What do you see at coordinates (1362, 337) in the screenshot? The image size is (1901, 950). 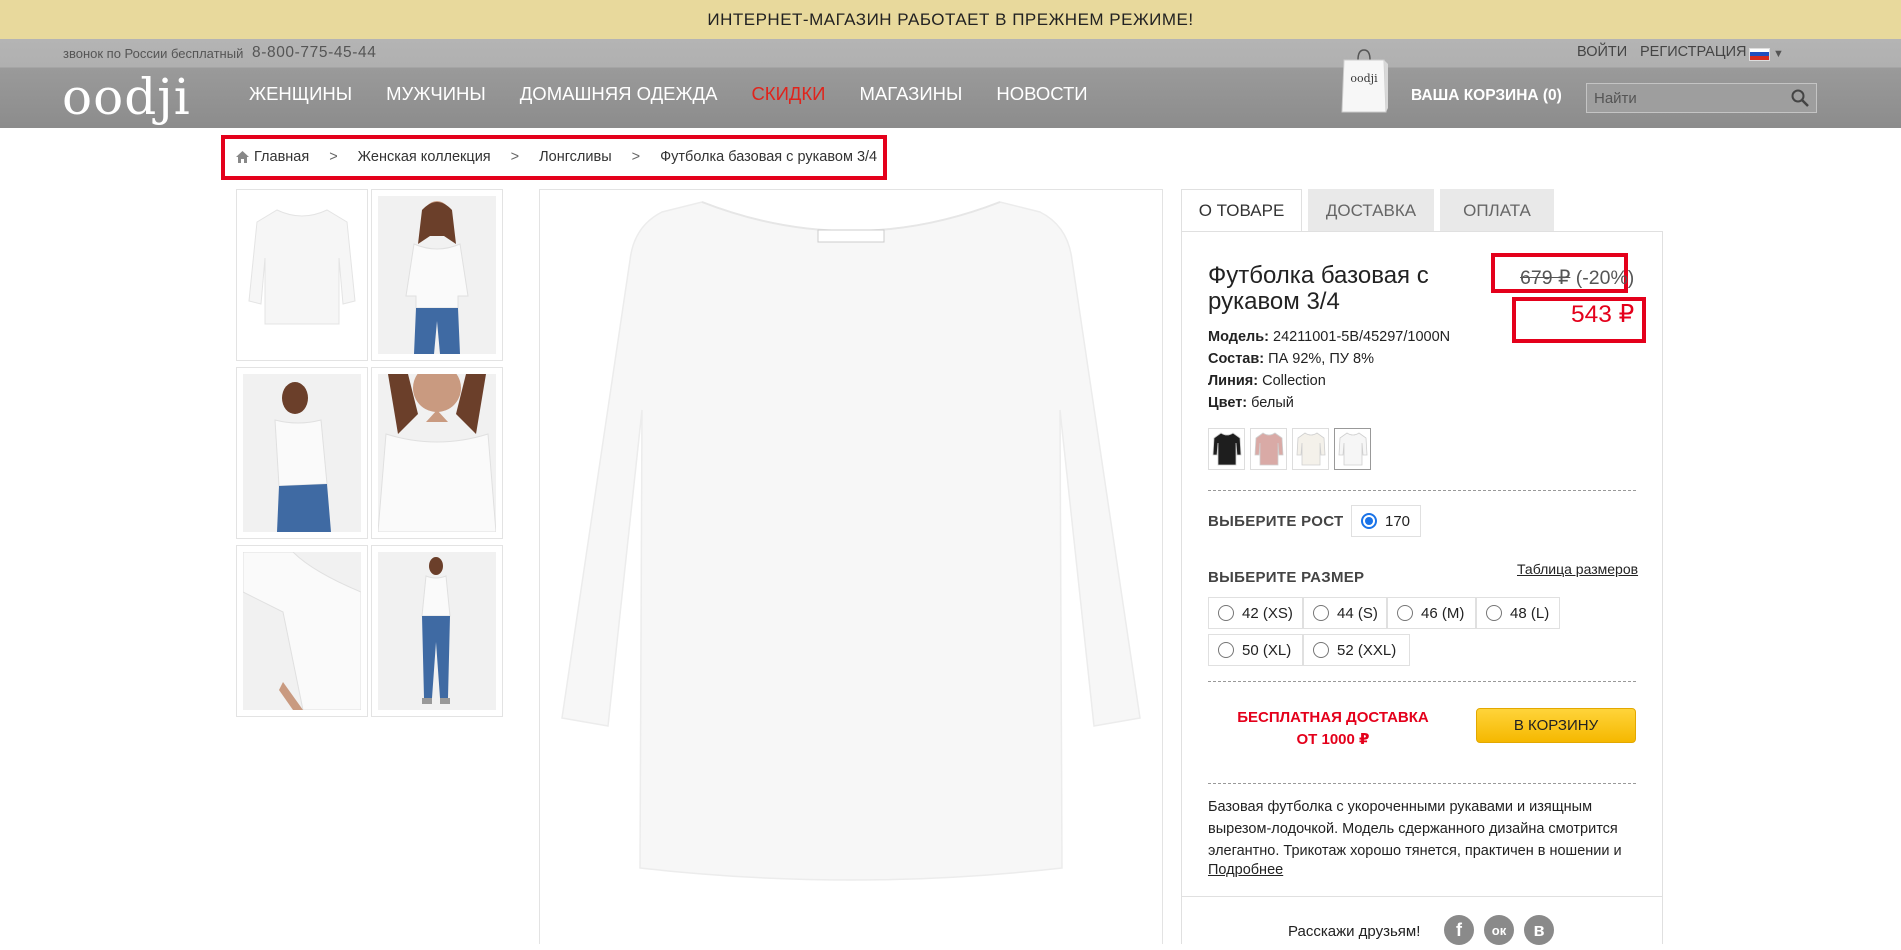 I see `attr-model-value: 24211001-5B/45297/1000N` at bounding box center [1362, 337].